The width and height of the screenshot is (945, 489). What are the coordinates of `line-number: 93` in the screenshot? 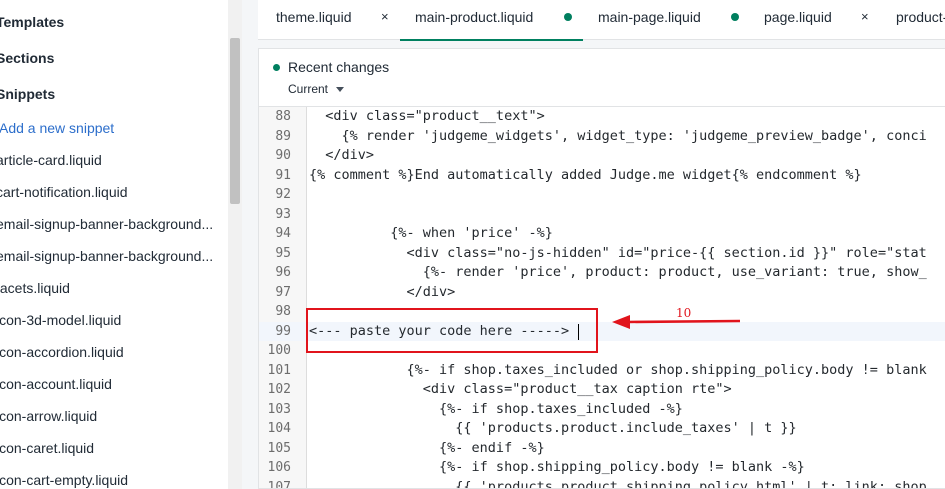 It's located at (283, 214).